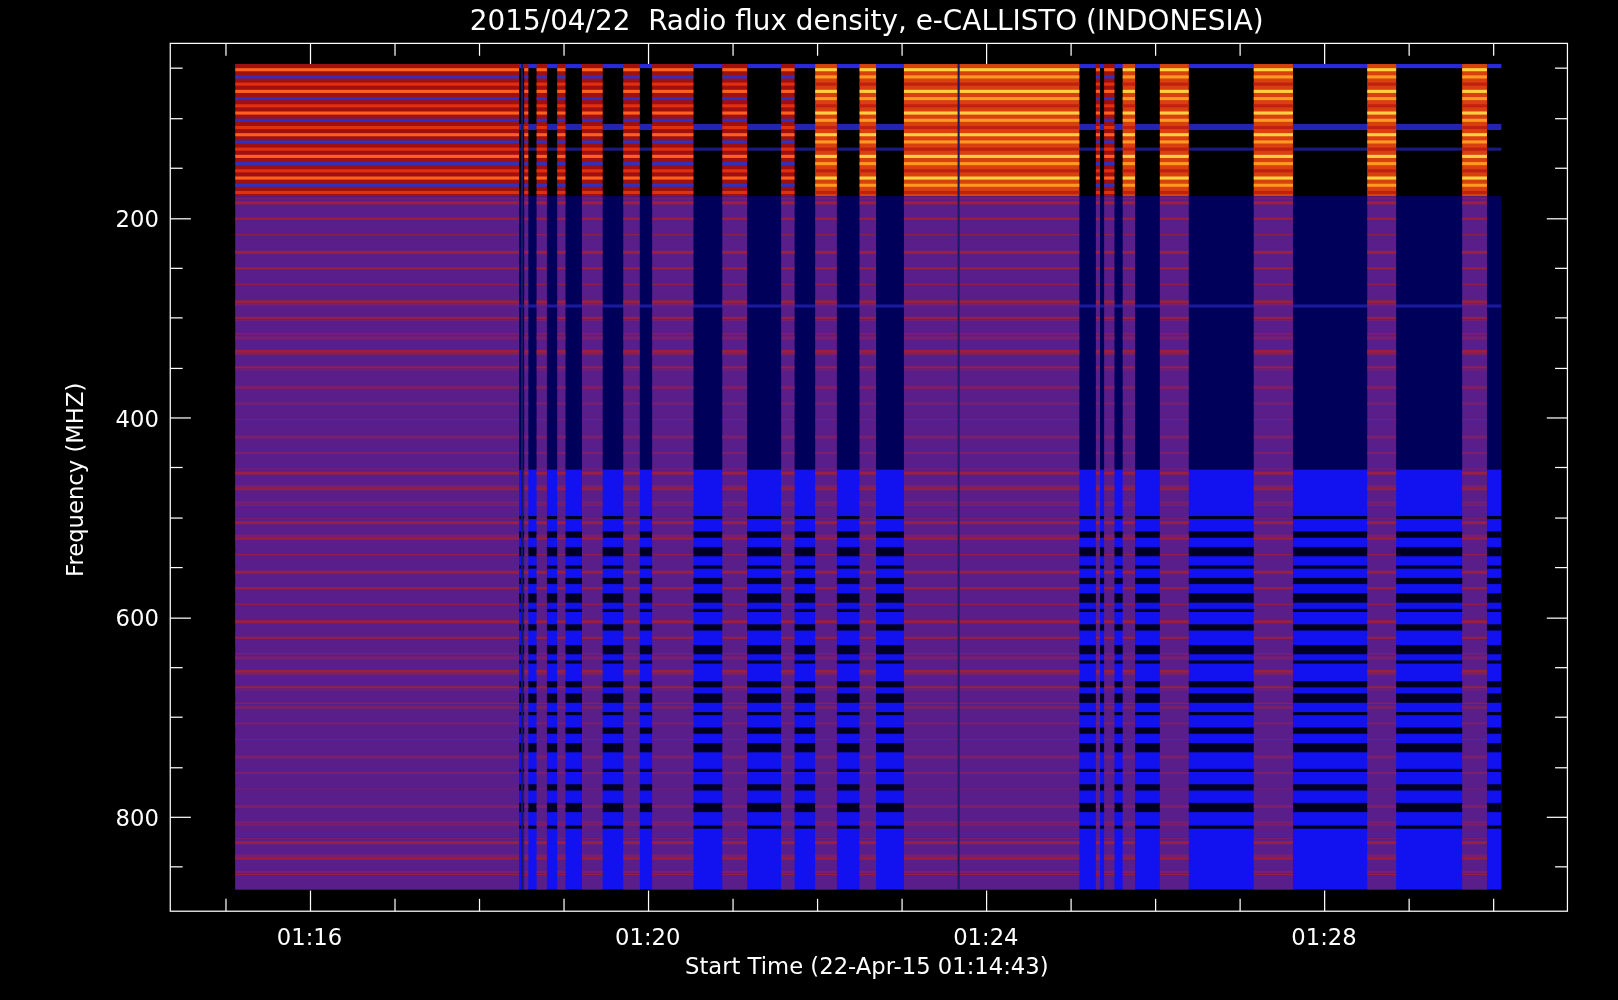 The height and width of the screenshot is (1000, 1618). I want to click on tick-label: 800, so click(137, 818).